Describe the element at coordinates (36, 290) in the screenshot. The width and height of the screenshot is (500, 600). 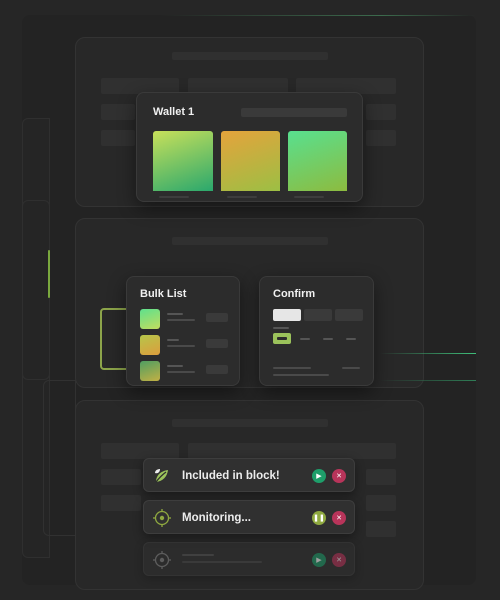
I see `left-strip-middle` at that location.